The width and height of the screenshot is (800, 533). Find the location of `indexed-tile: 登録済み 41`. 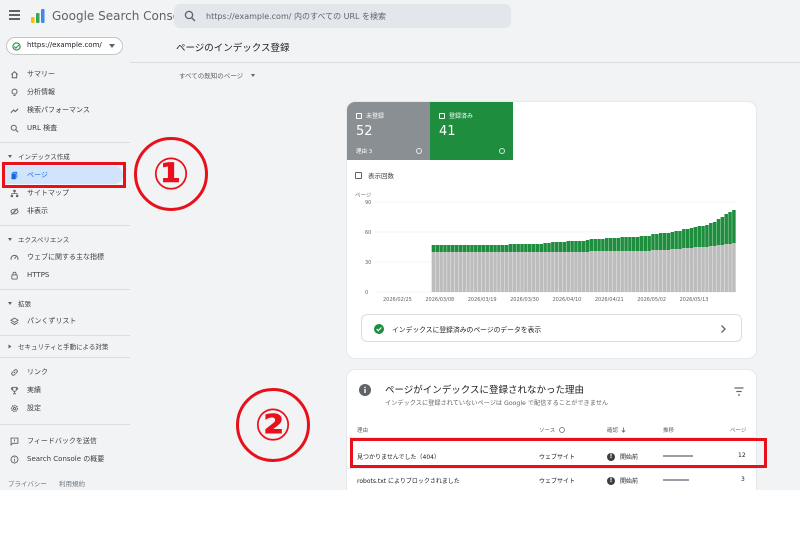

indexed-tile: 登録済み 41 is located at coordinates (471, 131).